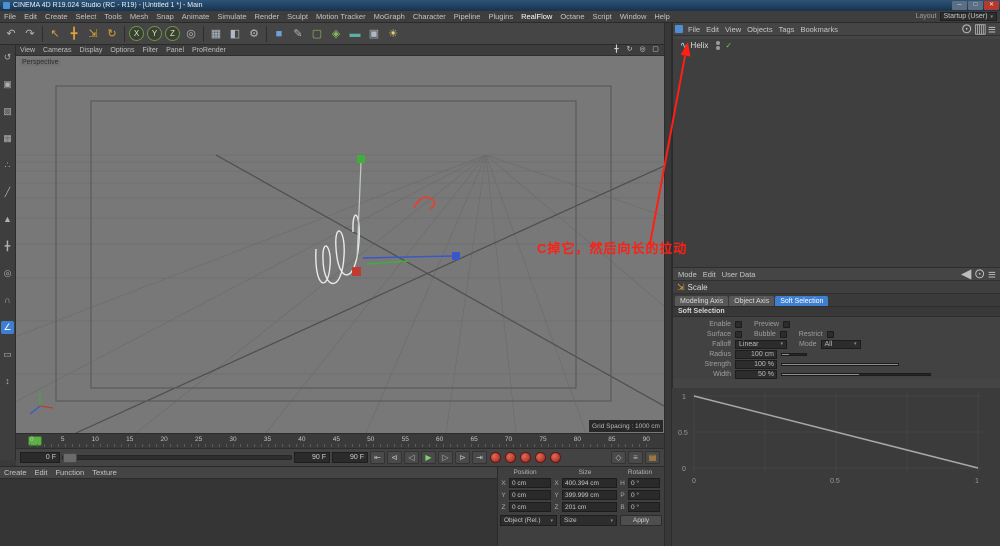  Describe the element at coordinates (10, 16) in the screenshot. I see `menu-file: File` at that location.